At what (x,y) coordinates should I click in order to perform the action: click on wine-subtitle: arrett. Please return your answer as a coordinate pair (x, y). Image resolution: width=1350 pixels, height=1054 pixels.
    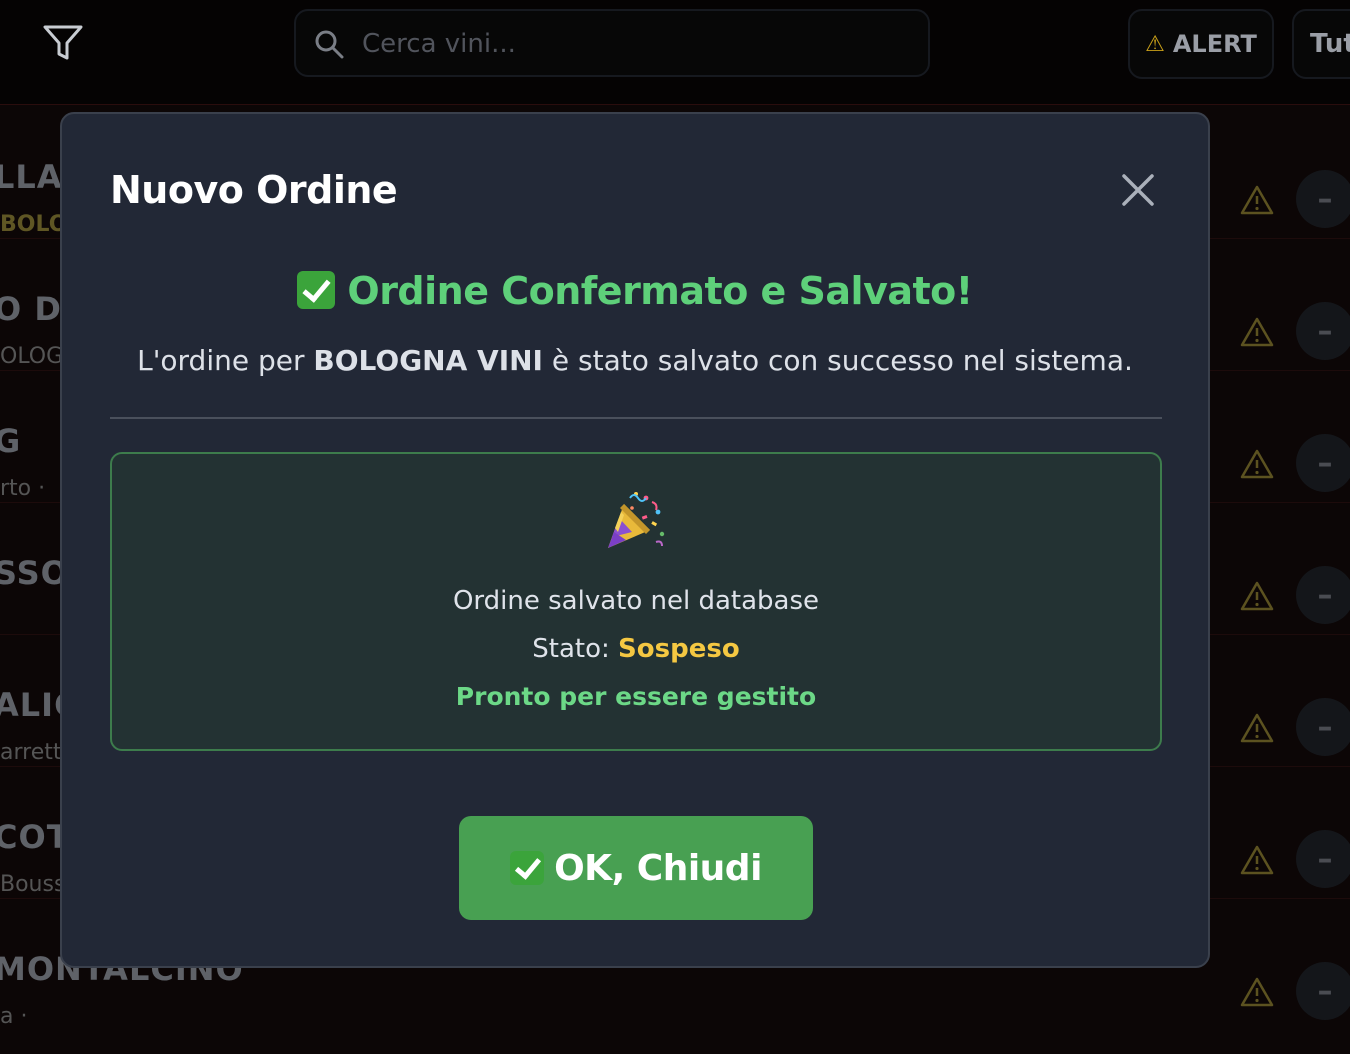
    Looking at the image, I should click on (31, 752).